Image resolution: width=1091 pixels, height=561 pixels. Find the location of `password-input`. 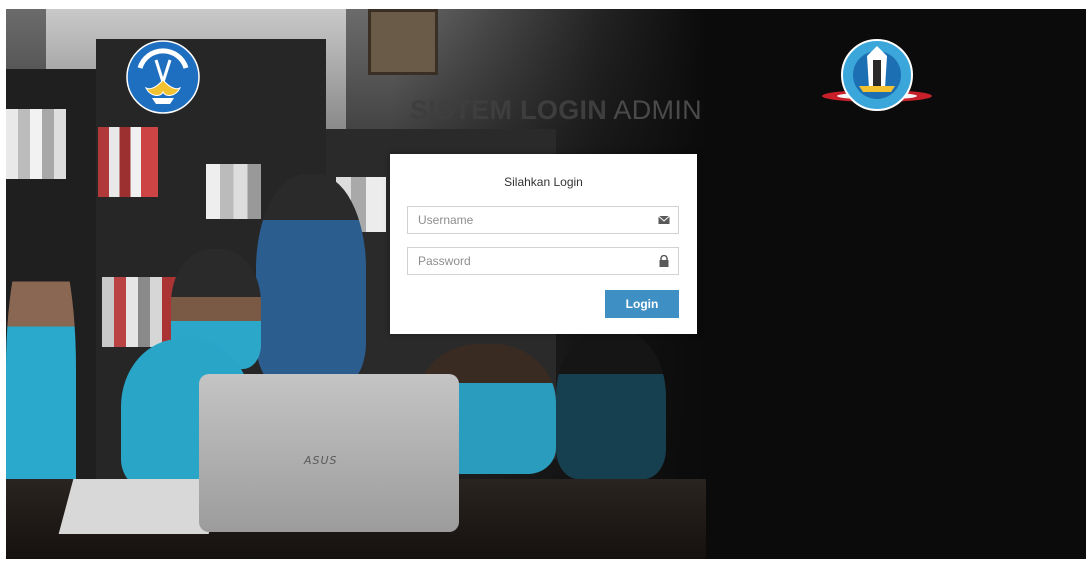

password-input is located at coordinates (538, 261).